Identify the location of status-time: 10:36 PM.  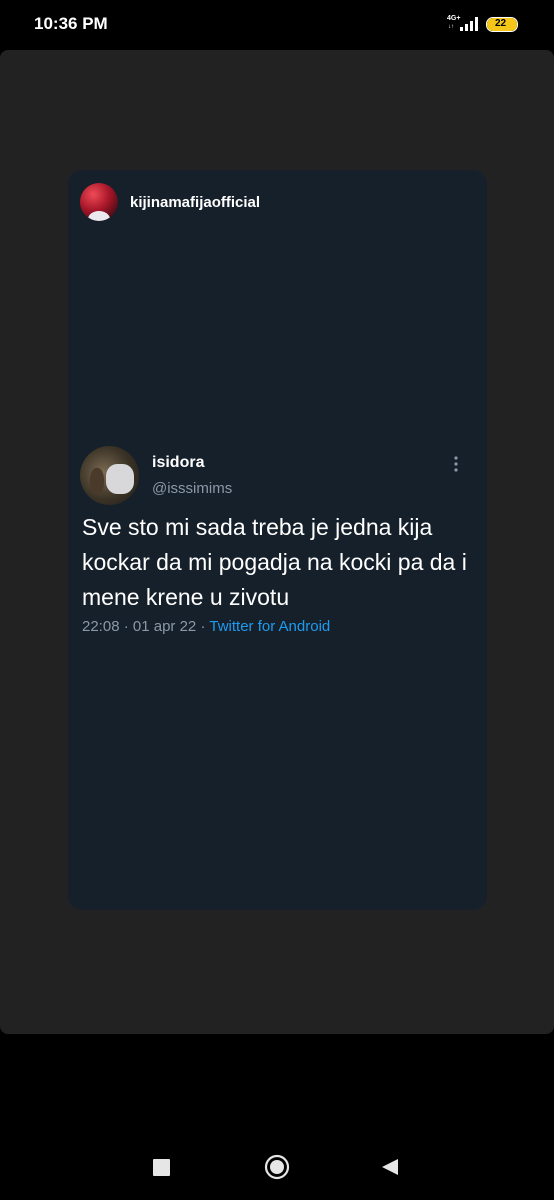
(71, 23).